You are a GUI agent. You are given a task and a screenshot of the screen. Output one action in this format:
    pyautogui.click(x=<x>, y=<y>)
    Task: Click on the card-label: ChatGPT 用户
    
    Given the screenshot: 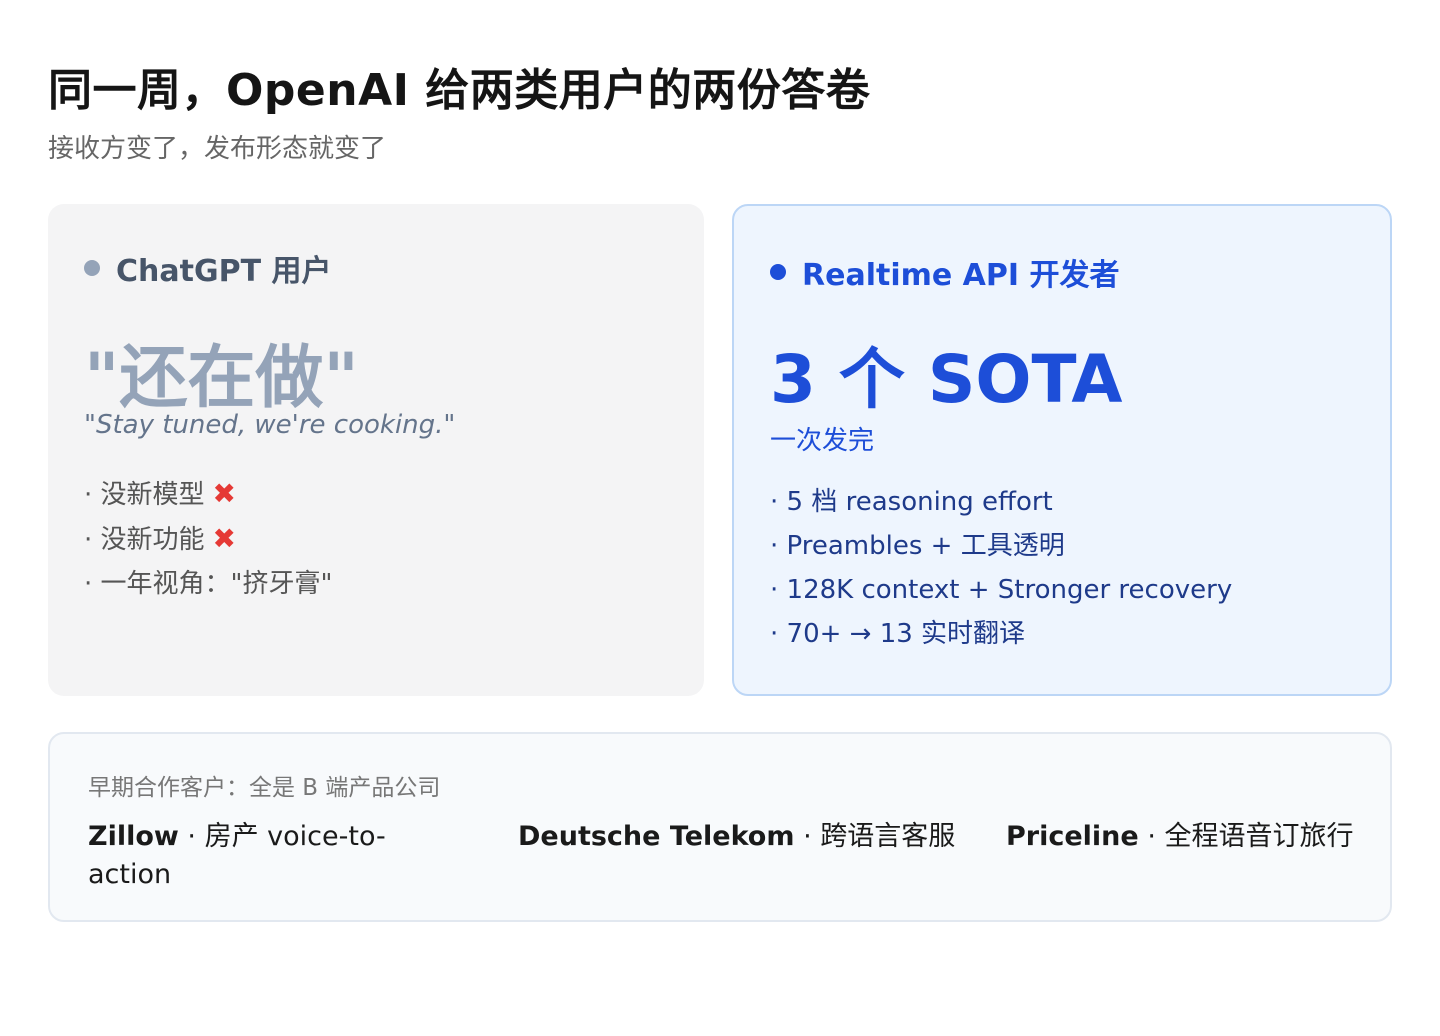 What is the action you would take?
    pyautogui.click(x=224, y=271)
    